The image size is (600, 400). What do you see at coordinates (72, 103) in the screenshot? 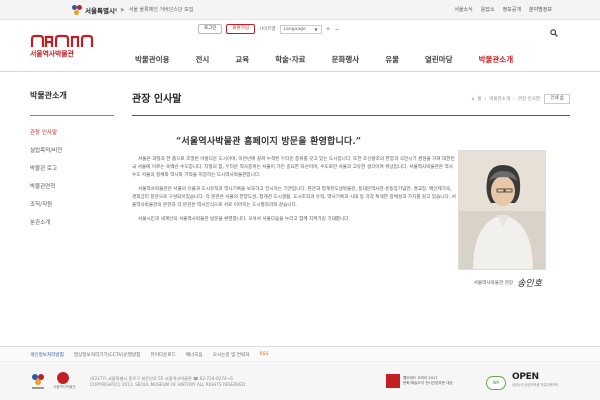
I see `sub-nav-title: 박물관소개` at bounding box center [72, 103].